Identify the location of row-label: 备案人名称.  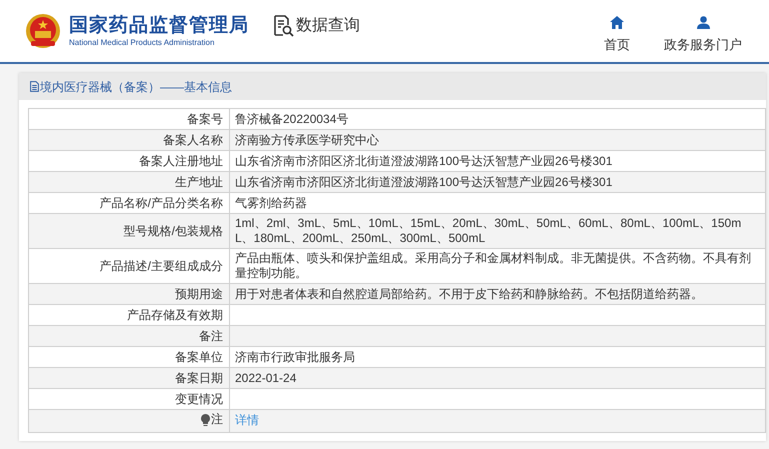
(193, 139).